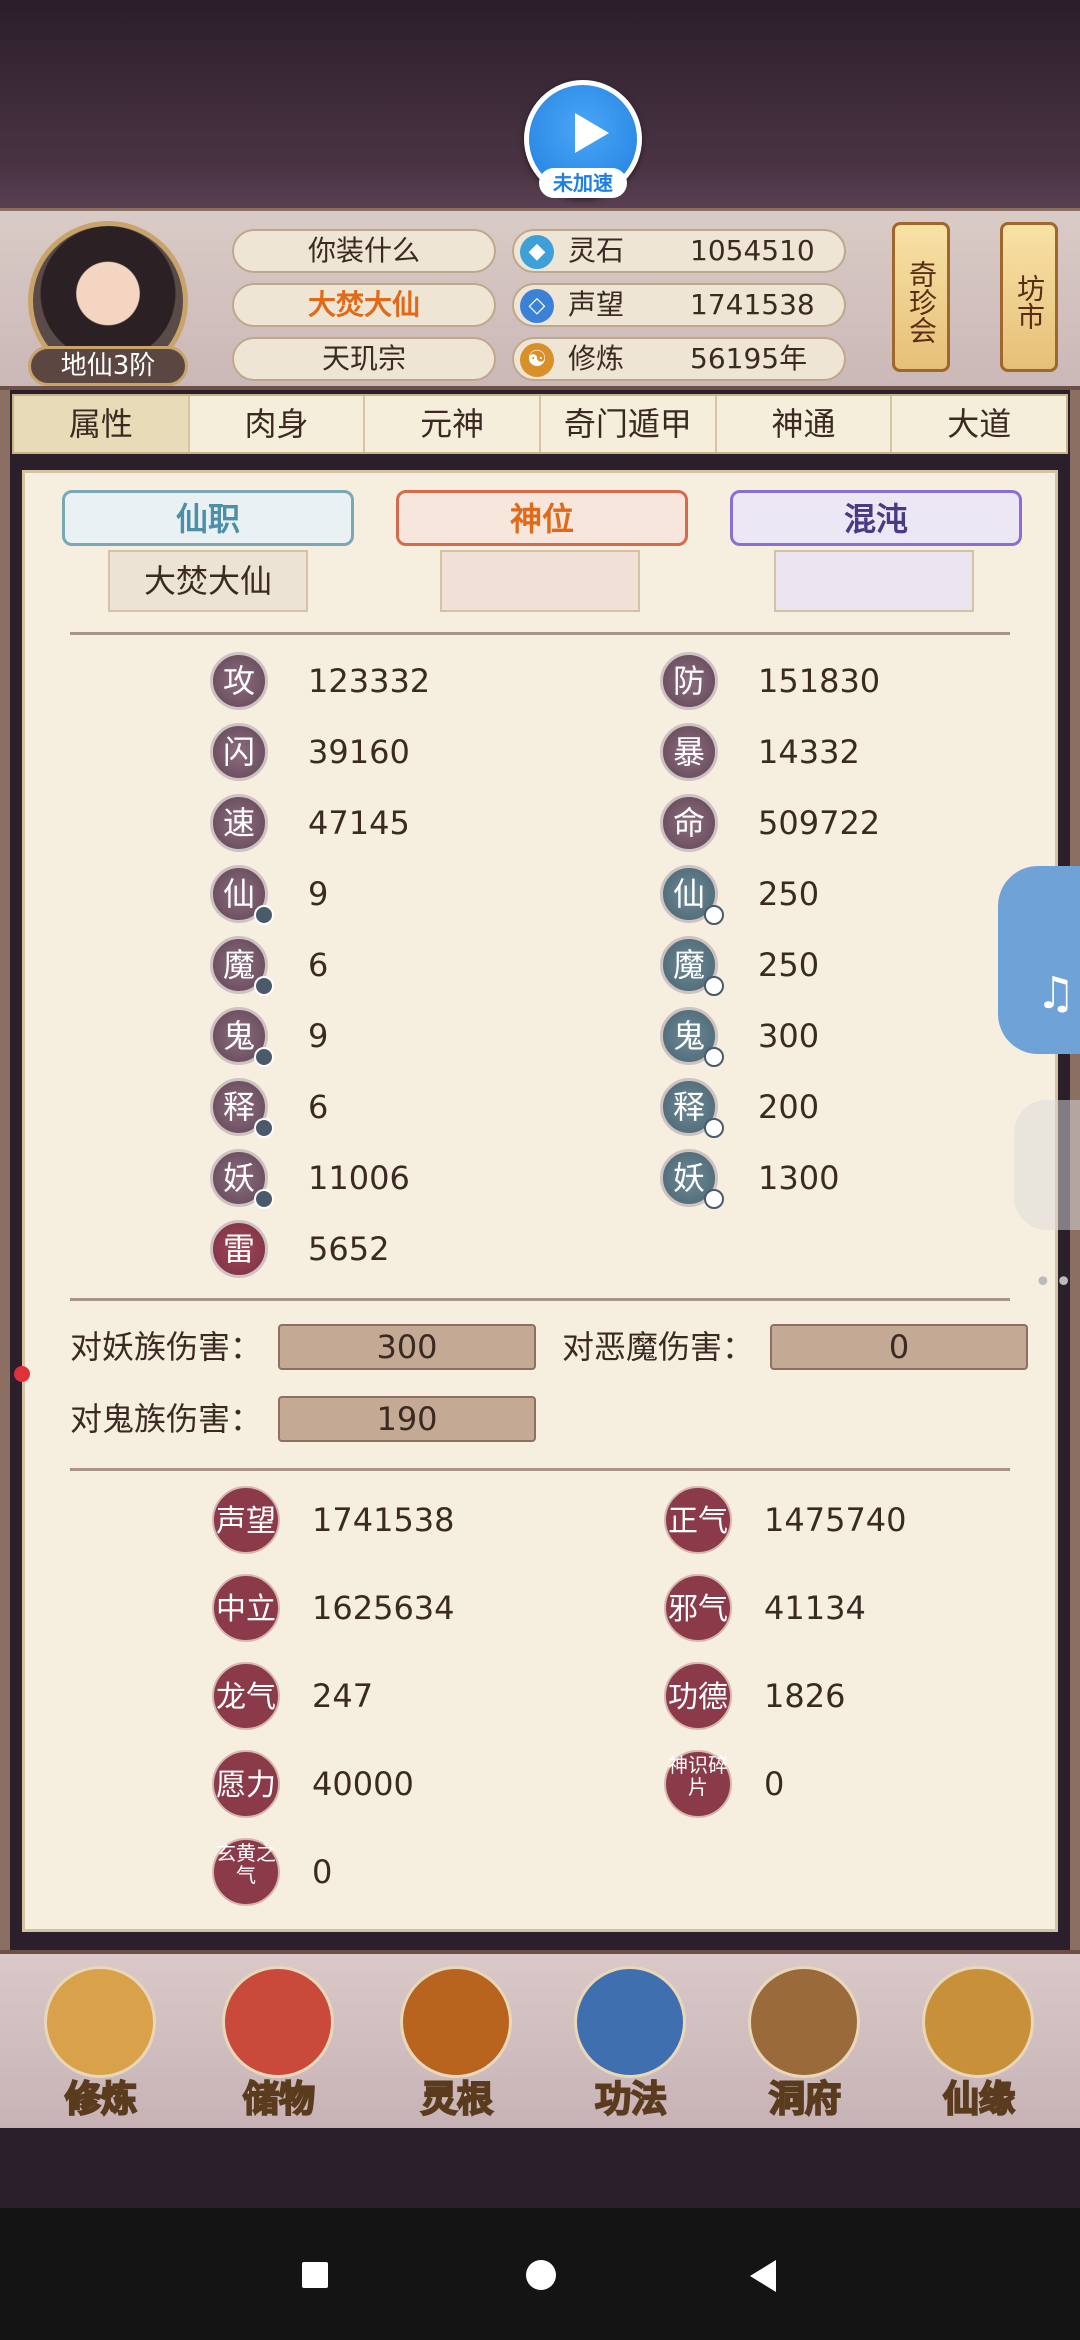 The width and height of the screenshot is (1080, 2340). What do you see at coordinates (876, 518) in the screenshot?
I see `chaos-banner: 混沌` at bounding box center [876, 518].